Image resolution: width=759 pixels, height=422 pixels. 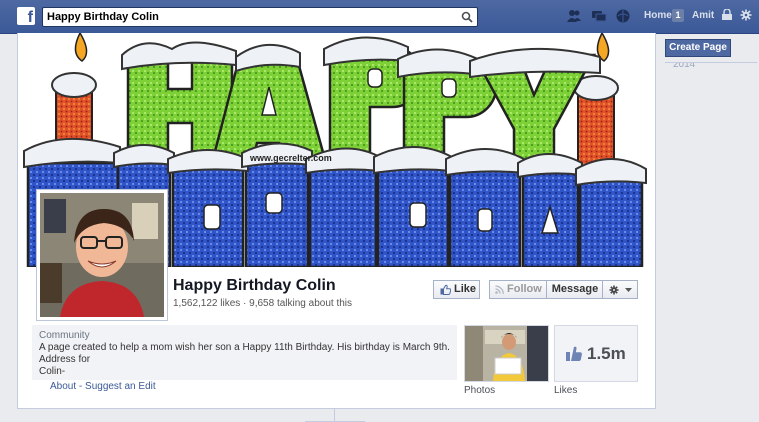 I want to click on photos-app-tile, so click(x=506, y=353).